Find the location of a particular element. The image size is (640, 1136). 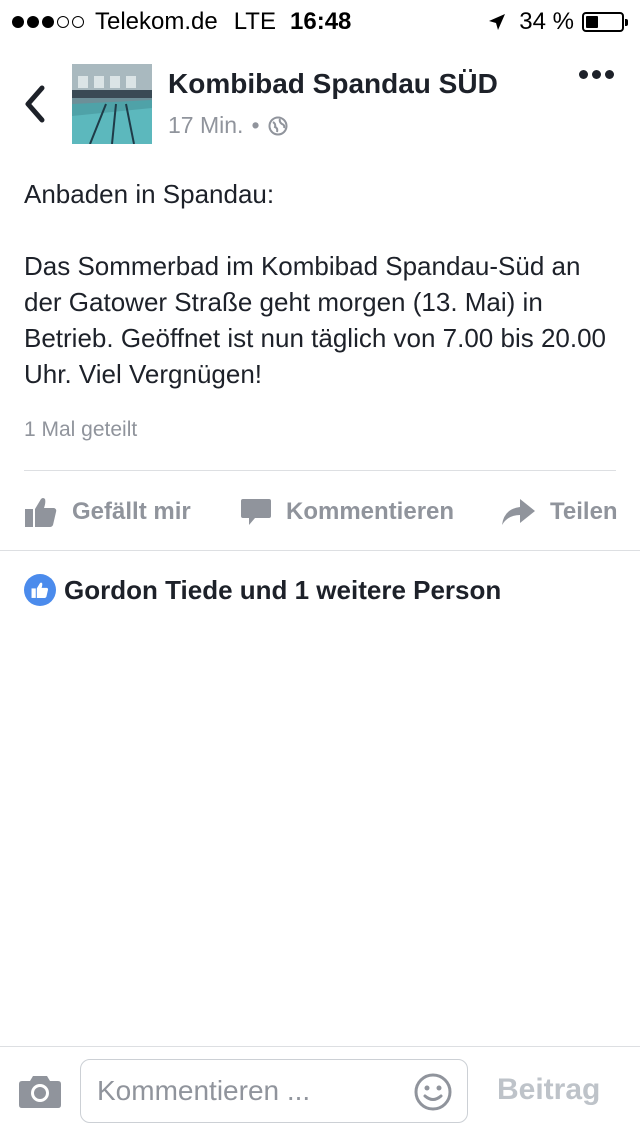

comment-composer: Kommentieren ... Beitrag is located at coordinates (320, 1091).